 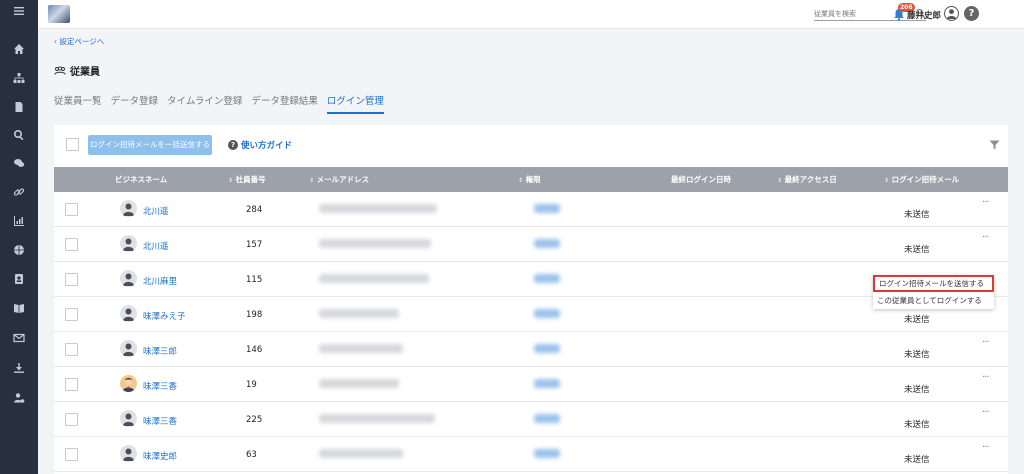 What do you see at coordinates (19, 368) in the screenshot?
I see `download-icon` at bounding box center [19, 368].